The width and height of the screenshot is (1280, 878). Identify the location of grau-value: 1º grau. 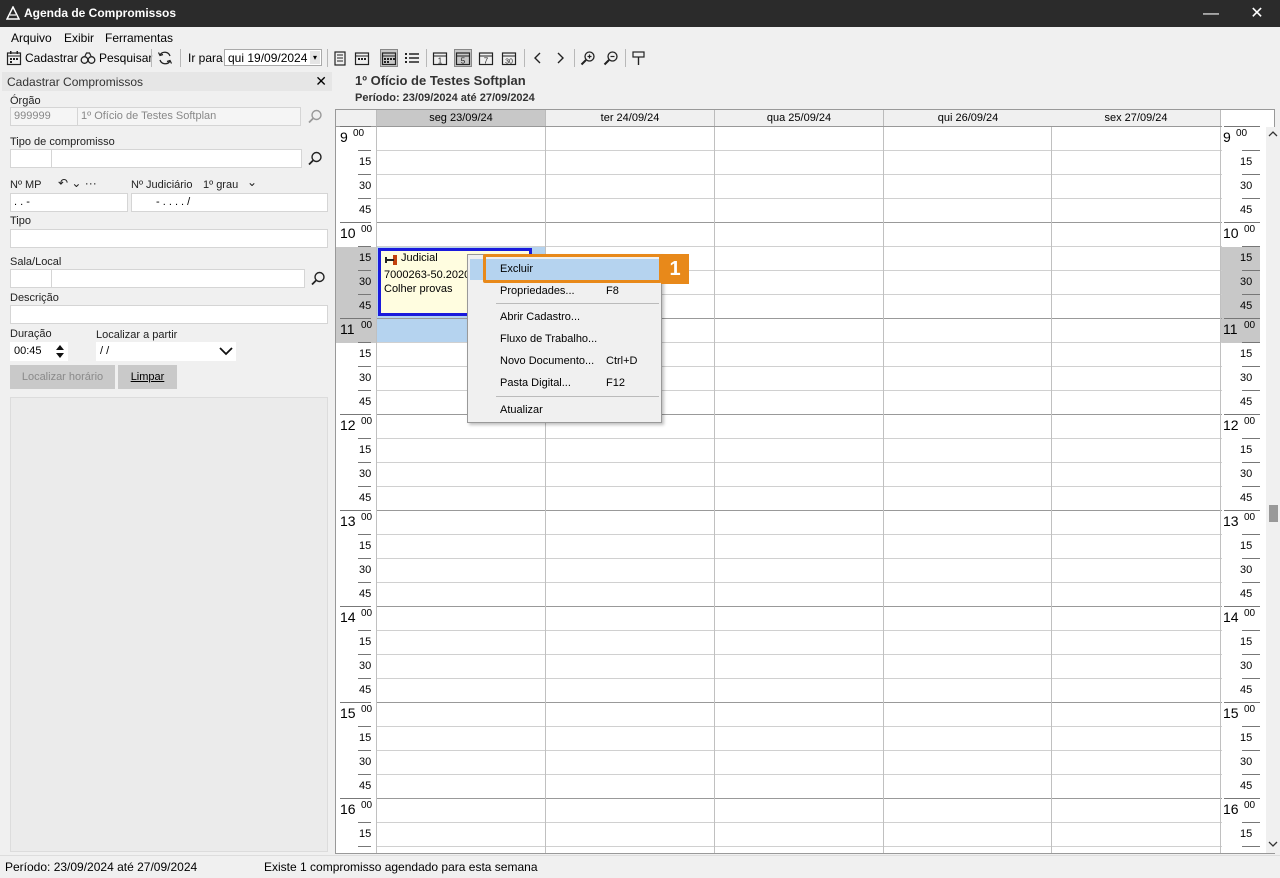
(220, 185).